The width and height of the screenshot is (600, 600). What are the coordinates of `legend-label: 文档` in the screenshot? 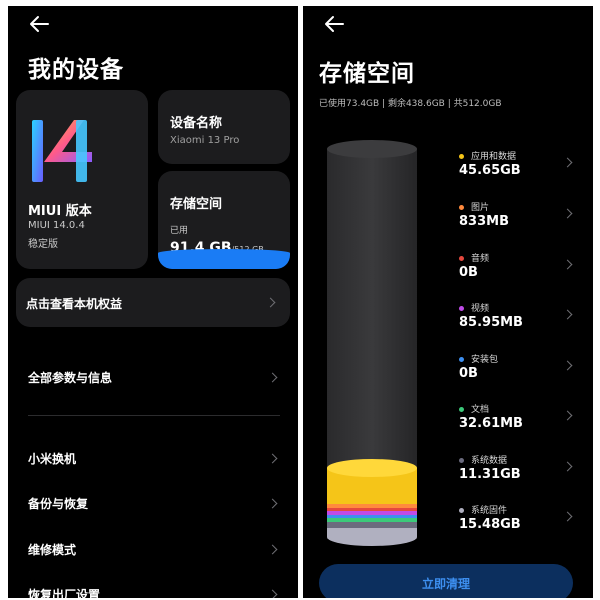 It's located at (480, 410).